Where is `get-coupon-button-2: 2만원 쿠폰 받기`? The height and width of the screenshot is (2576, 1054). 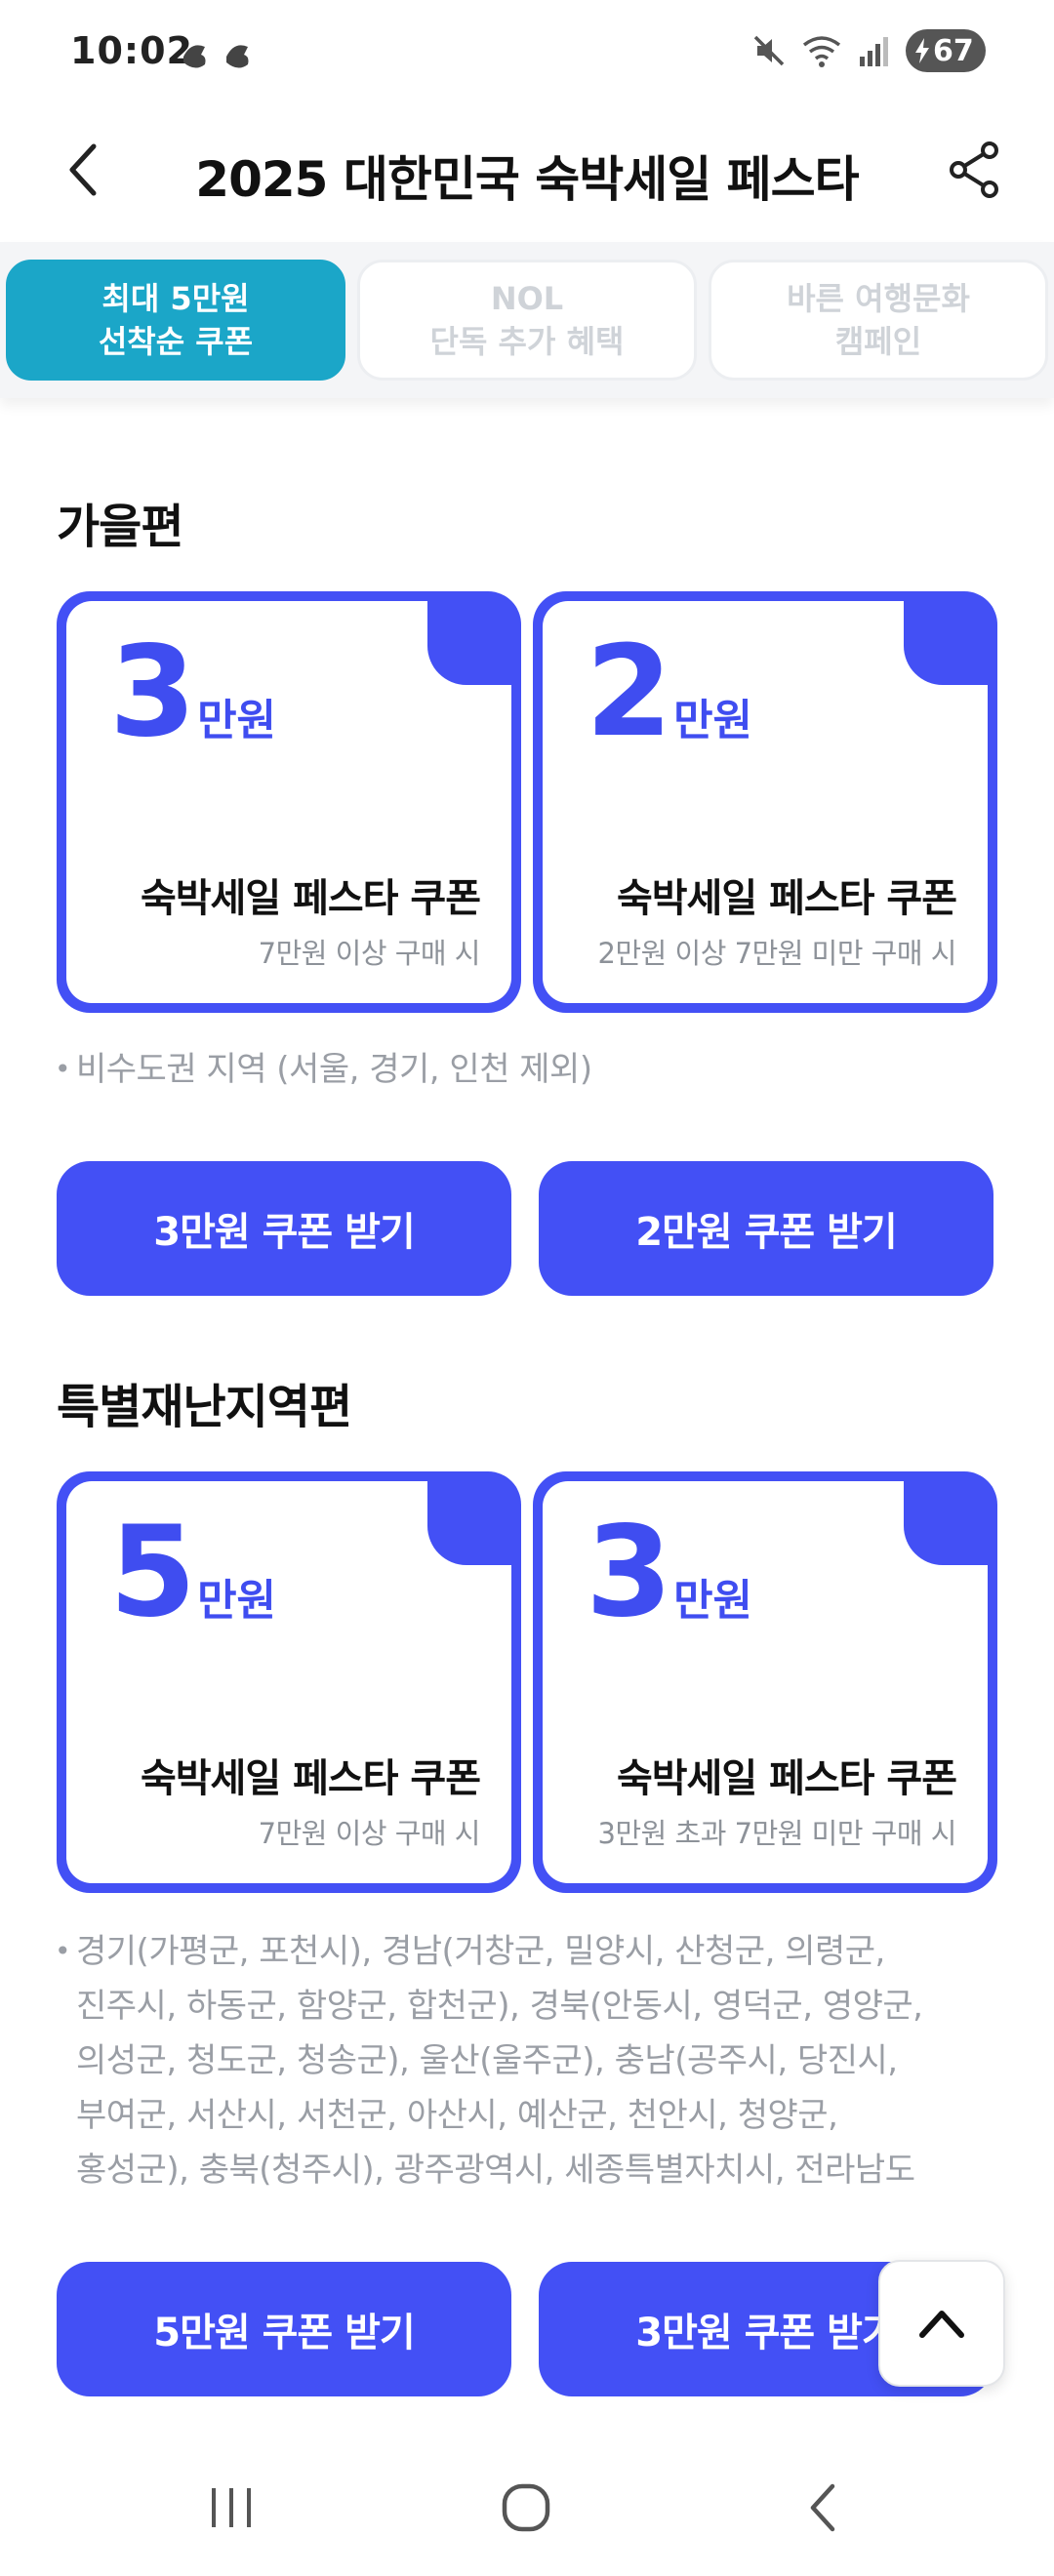 get-coupon-button-2: 2만원 쿠폰 받기 is located at coordinates (766, 1228).